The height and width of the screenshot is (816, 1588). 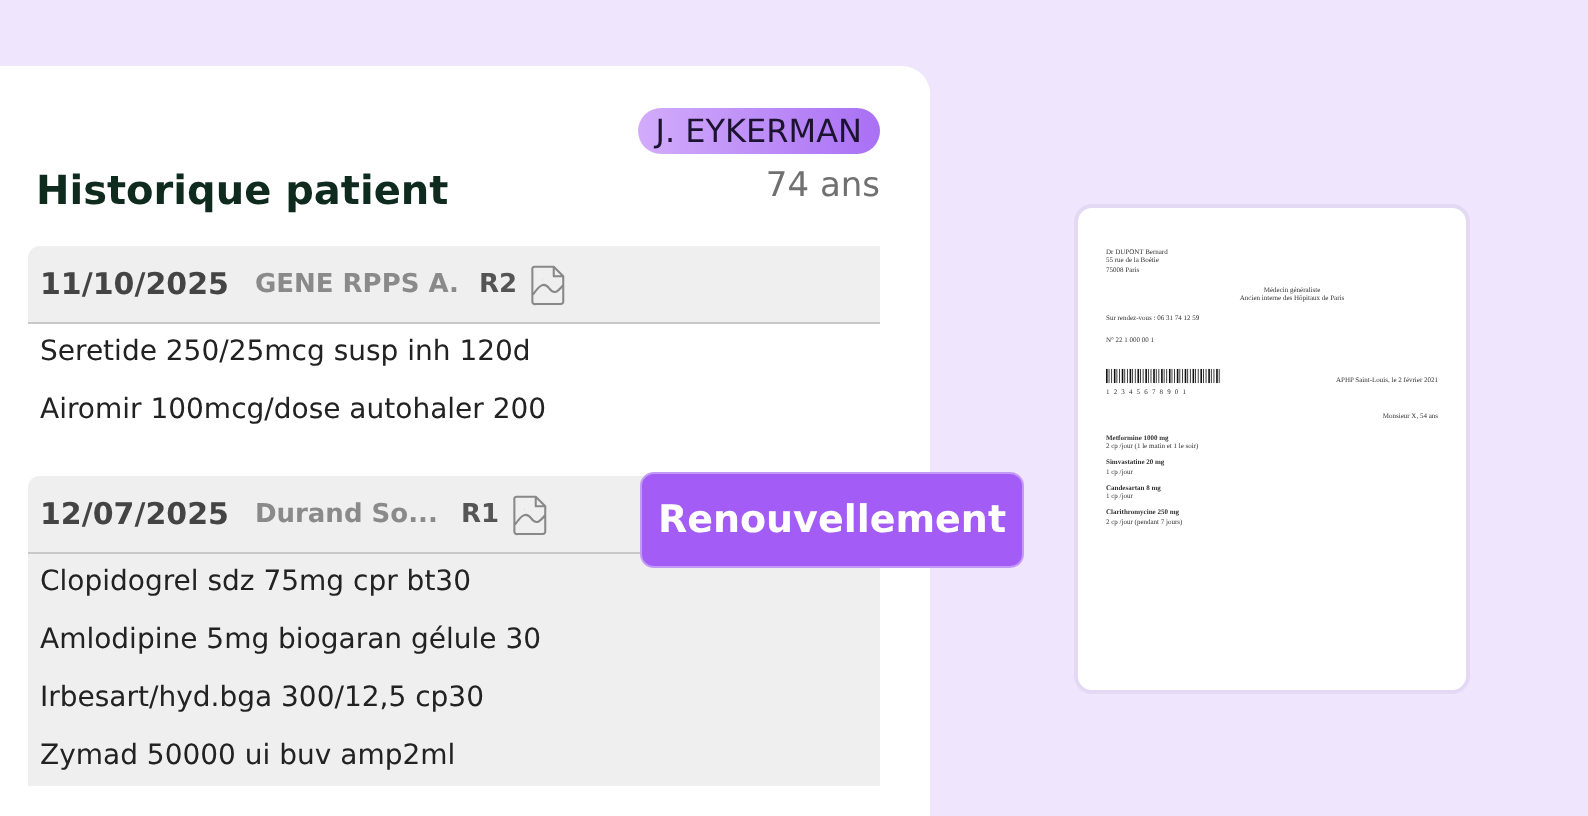 What do you see at coordinates (134, 514) in the screenshot?
I see `prescription-date: 12/07/2025` at bounding box center [134, 514].